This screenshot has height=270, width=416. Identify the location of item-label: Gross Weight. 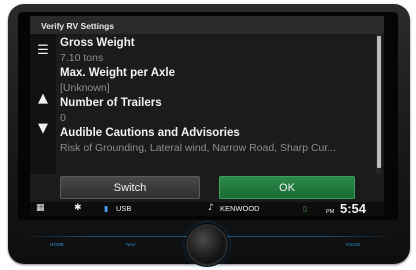
(97, 43).